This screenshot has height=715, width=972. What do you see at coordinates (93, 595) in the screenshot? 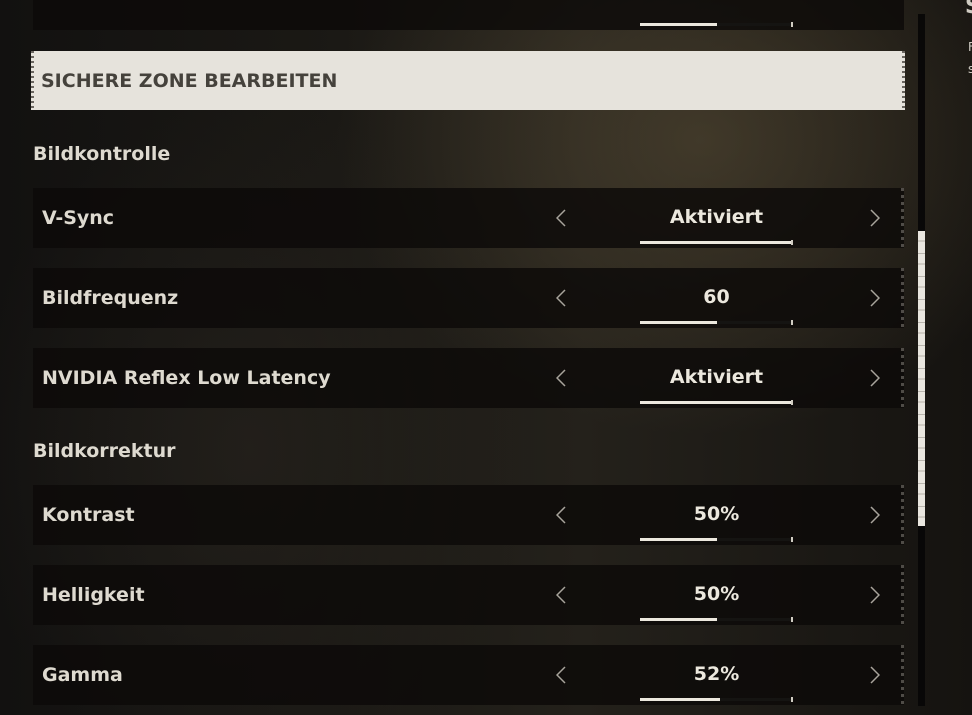
I see `setting-label: Helligkeit` at bounding box center [93, 595].